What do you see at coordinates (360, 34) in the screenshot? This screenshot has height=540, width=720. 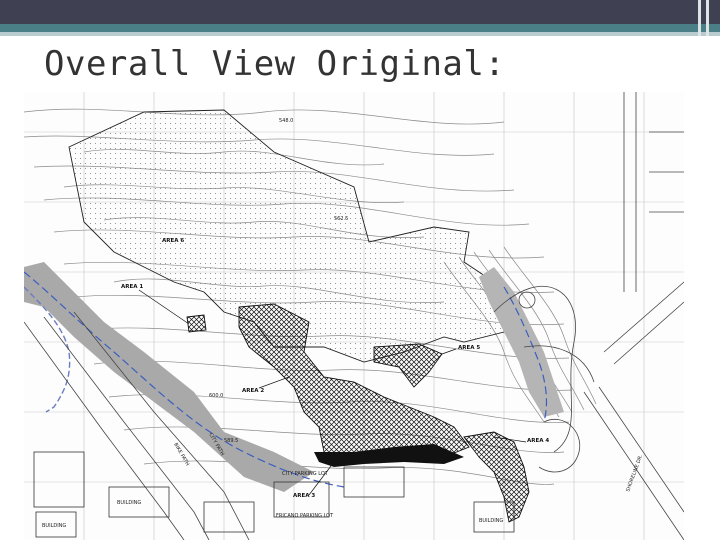 I see `header-light-stripe` at bounding box center [360, 34].